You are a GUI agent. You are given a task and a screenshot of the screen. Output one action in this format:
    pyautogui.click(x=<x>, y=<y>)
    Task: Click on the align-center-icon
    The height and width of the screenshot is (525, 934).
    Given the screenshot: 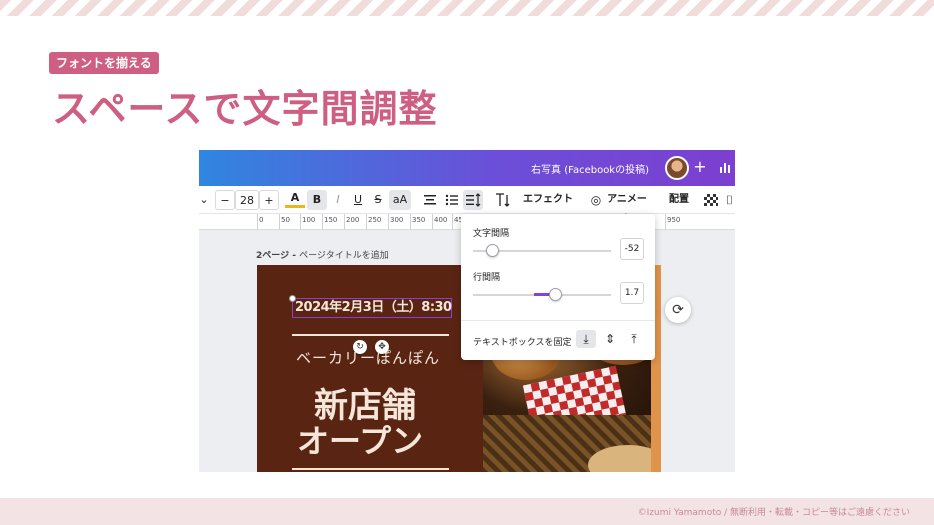 What is the action you would take?
    pyautogui.click(x=430, y=200)
    